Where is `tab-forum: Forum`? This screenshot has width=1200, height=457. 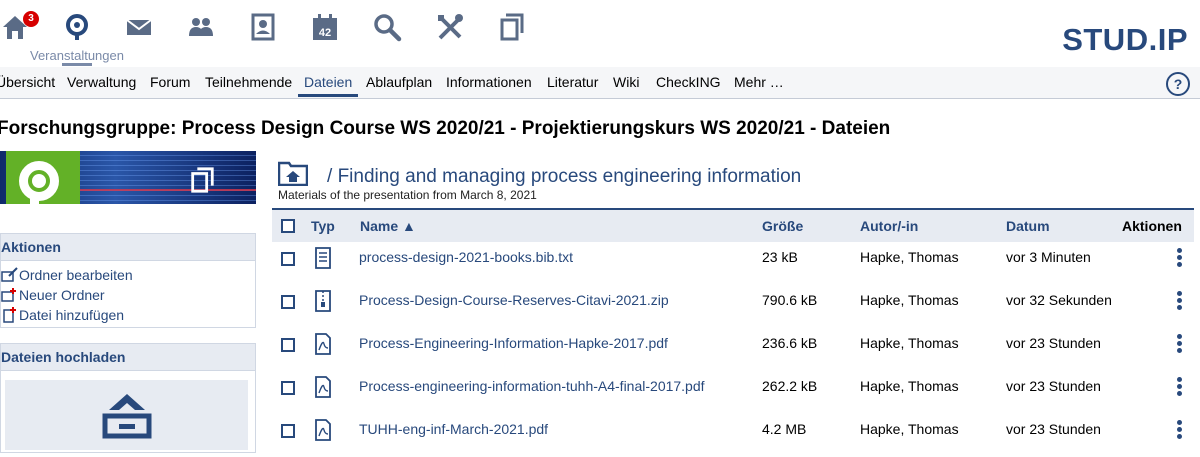 tab-forum: Forum is located at coordinates (170, 82).